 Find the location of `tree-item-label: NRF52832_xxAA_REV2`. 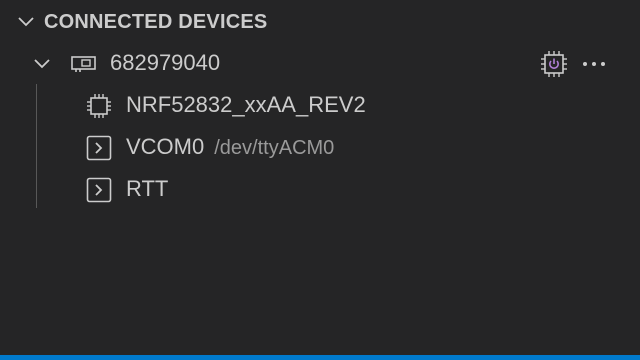

tree-item-label: NRF52832_xxAA_REV2 is located at coordinates (246, 104).